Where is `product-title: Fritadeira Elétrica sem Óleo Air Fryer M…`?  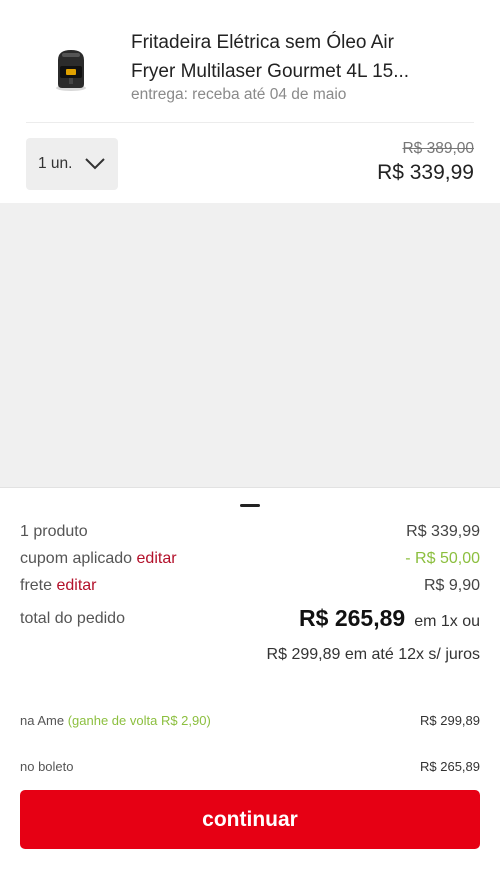 product-title: Fritadeira Elétrica sem Óleo Air Fryer M… is located at coordinates (306, 57).